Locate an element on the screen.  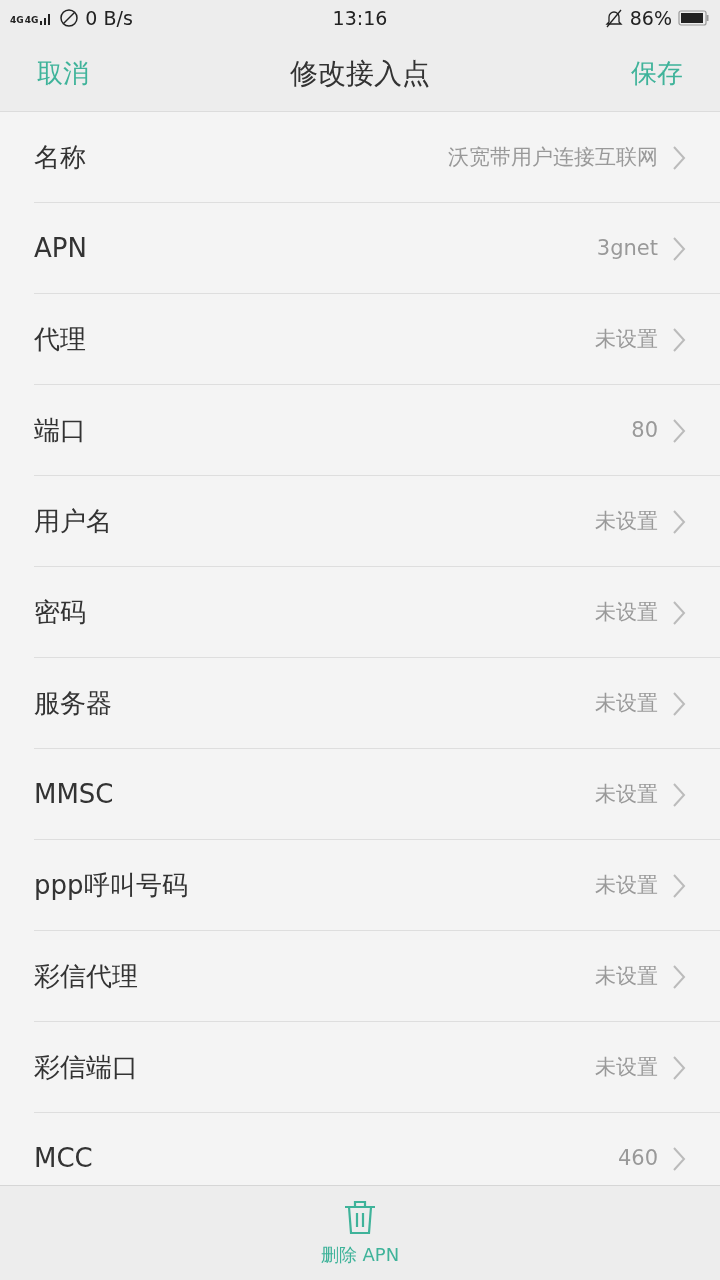
page-title: 修改接入点 is located at coordinates (360, 73).